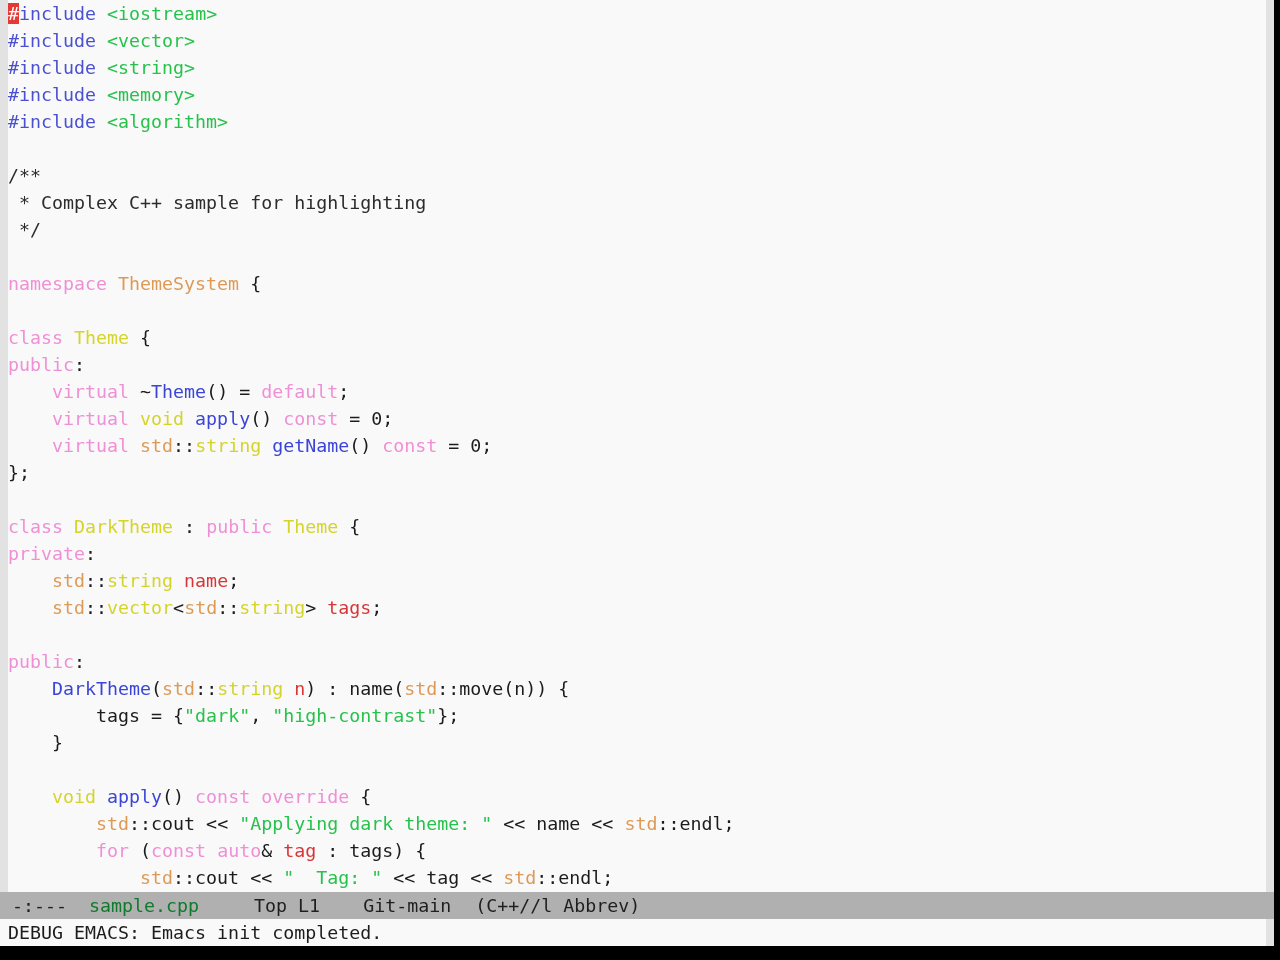 The image size is (1280, 960). Describe the element at coordinates (184, 527) in the screenshot. I see `code-line: class DarkTheme : public Theme {` at that location.